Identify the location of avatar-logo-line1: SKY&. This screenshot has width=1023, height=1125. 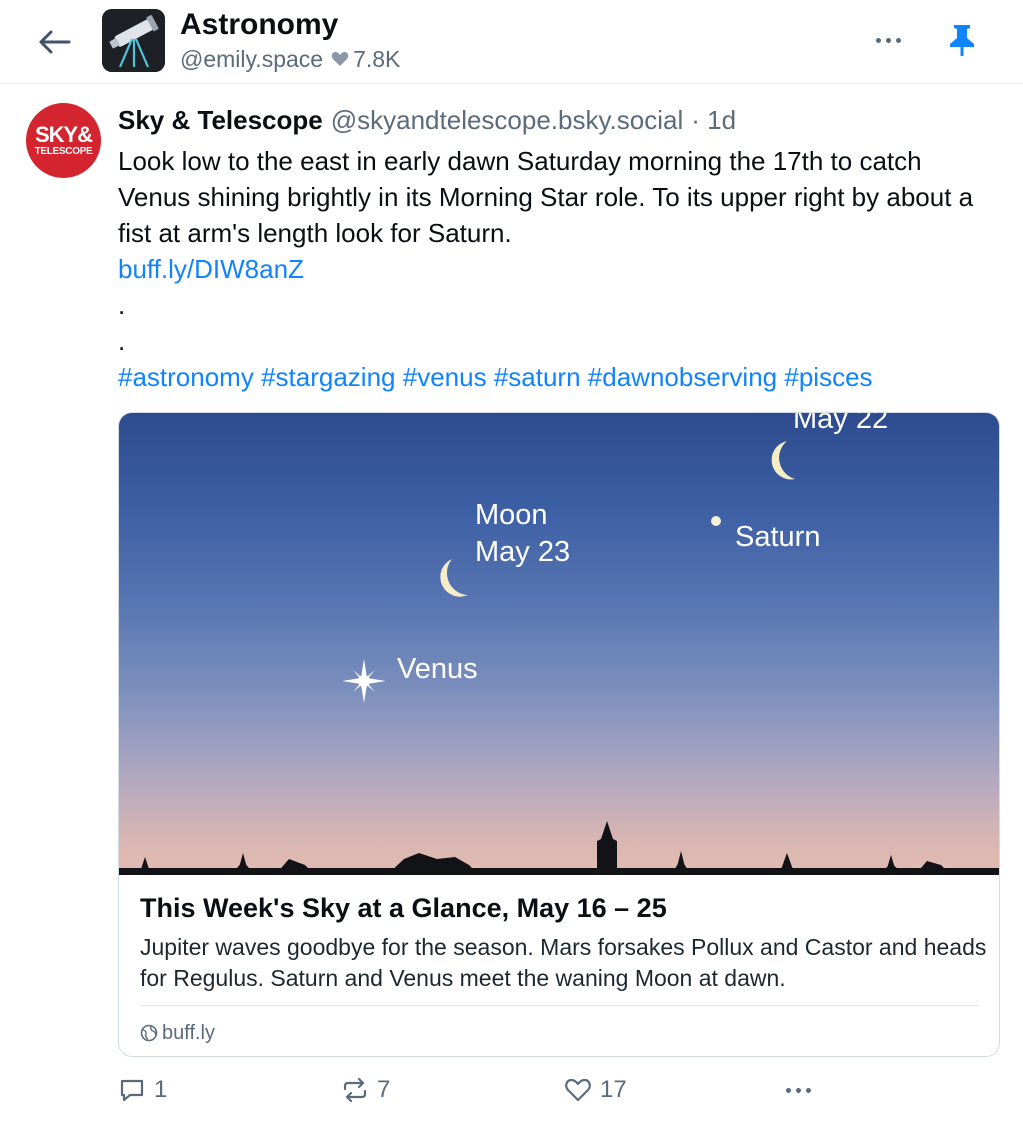
(63, 134).